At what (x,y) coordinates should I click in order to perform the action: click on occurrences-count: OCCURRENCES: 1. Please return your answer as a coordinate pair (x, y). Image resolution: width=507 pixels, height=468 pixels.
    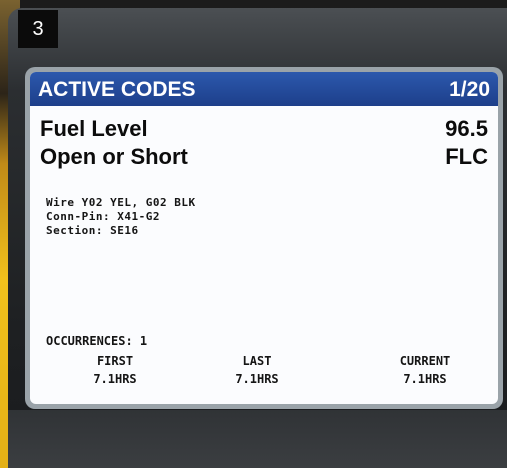
    Looking at the image, I should click on (97, 341).